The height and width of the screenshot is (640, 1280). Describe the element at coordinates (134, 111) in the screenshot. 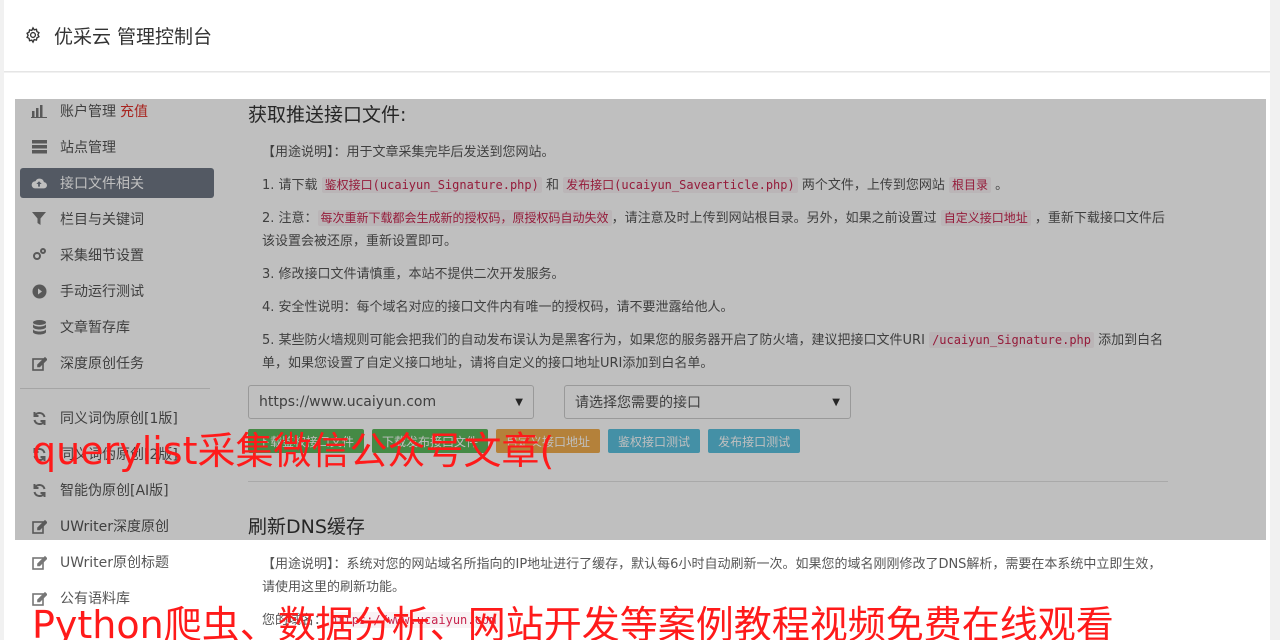

I see `recharge-link: 充值` at that location.